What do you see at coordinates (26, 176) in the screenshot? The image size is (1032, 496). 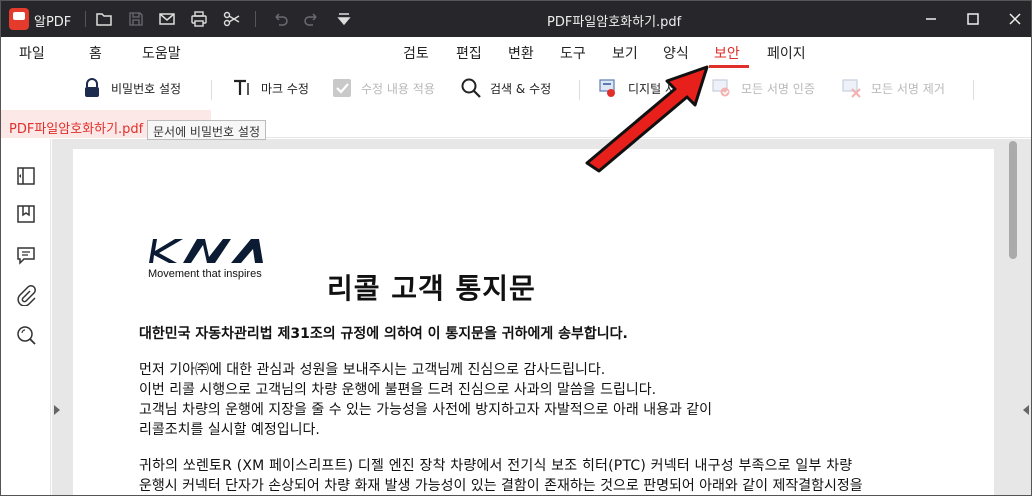 I see `panel-icon` at bounding box center [26, 176].